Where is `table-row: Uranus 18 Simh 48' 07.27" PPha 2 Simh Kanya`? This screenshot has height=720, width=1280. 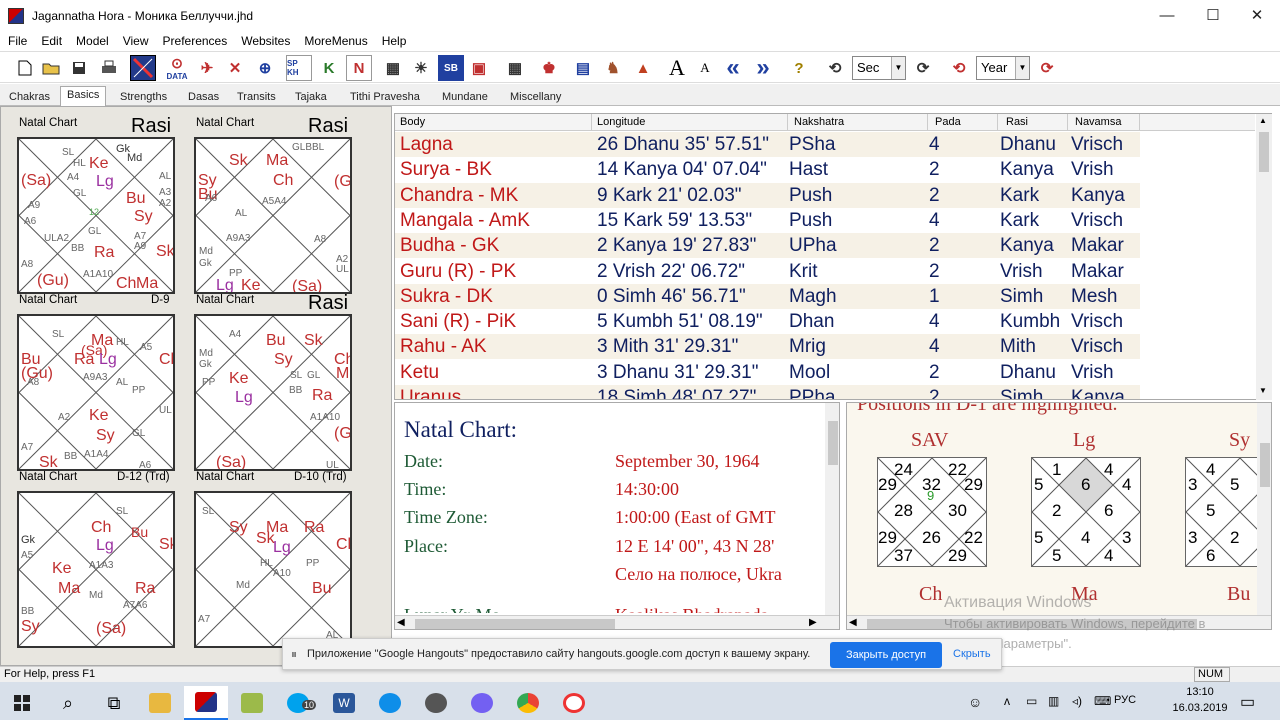
table-row: Uranus 18 Simh 48' 07.27" PPha 2 Simh Kanya is located at coordinates (767, 392).